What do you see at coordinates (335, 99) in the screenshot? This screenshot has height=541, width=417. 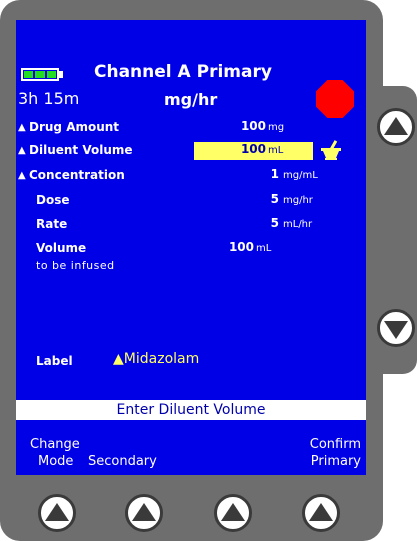 I see `stop-sign-icon` at bounding box center [335, 99].